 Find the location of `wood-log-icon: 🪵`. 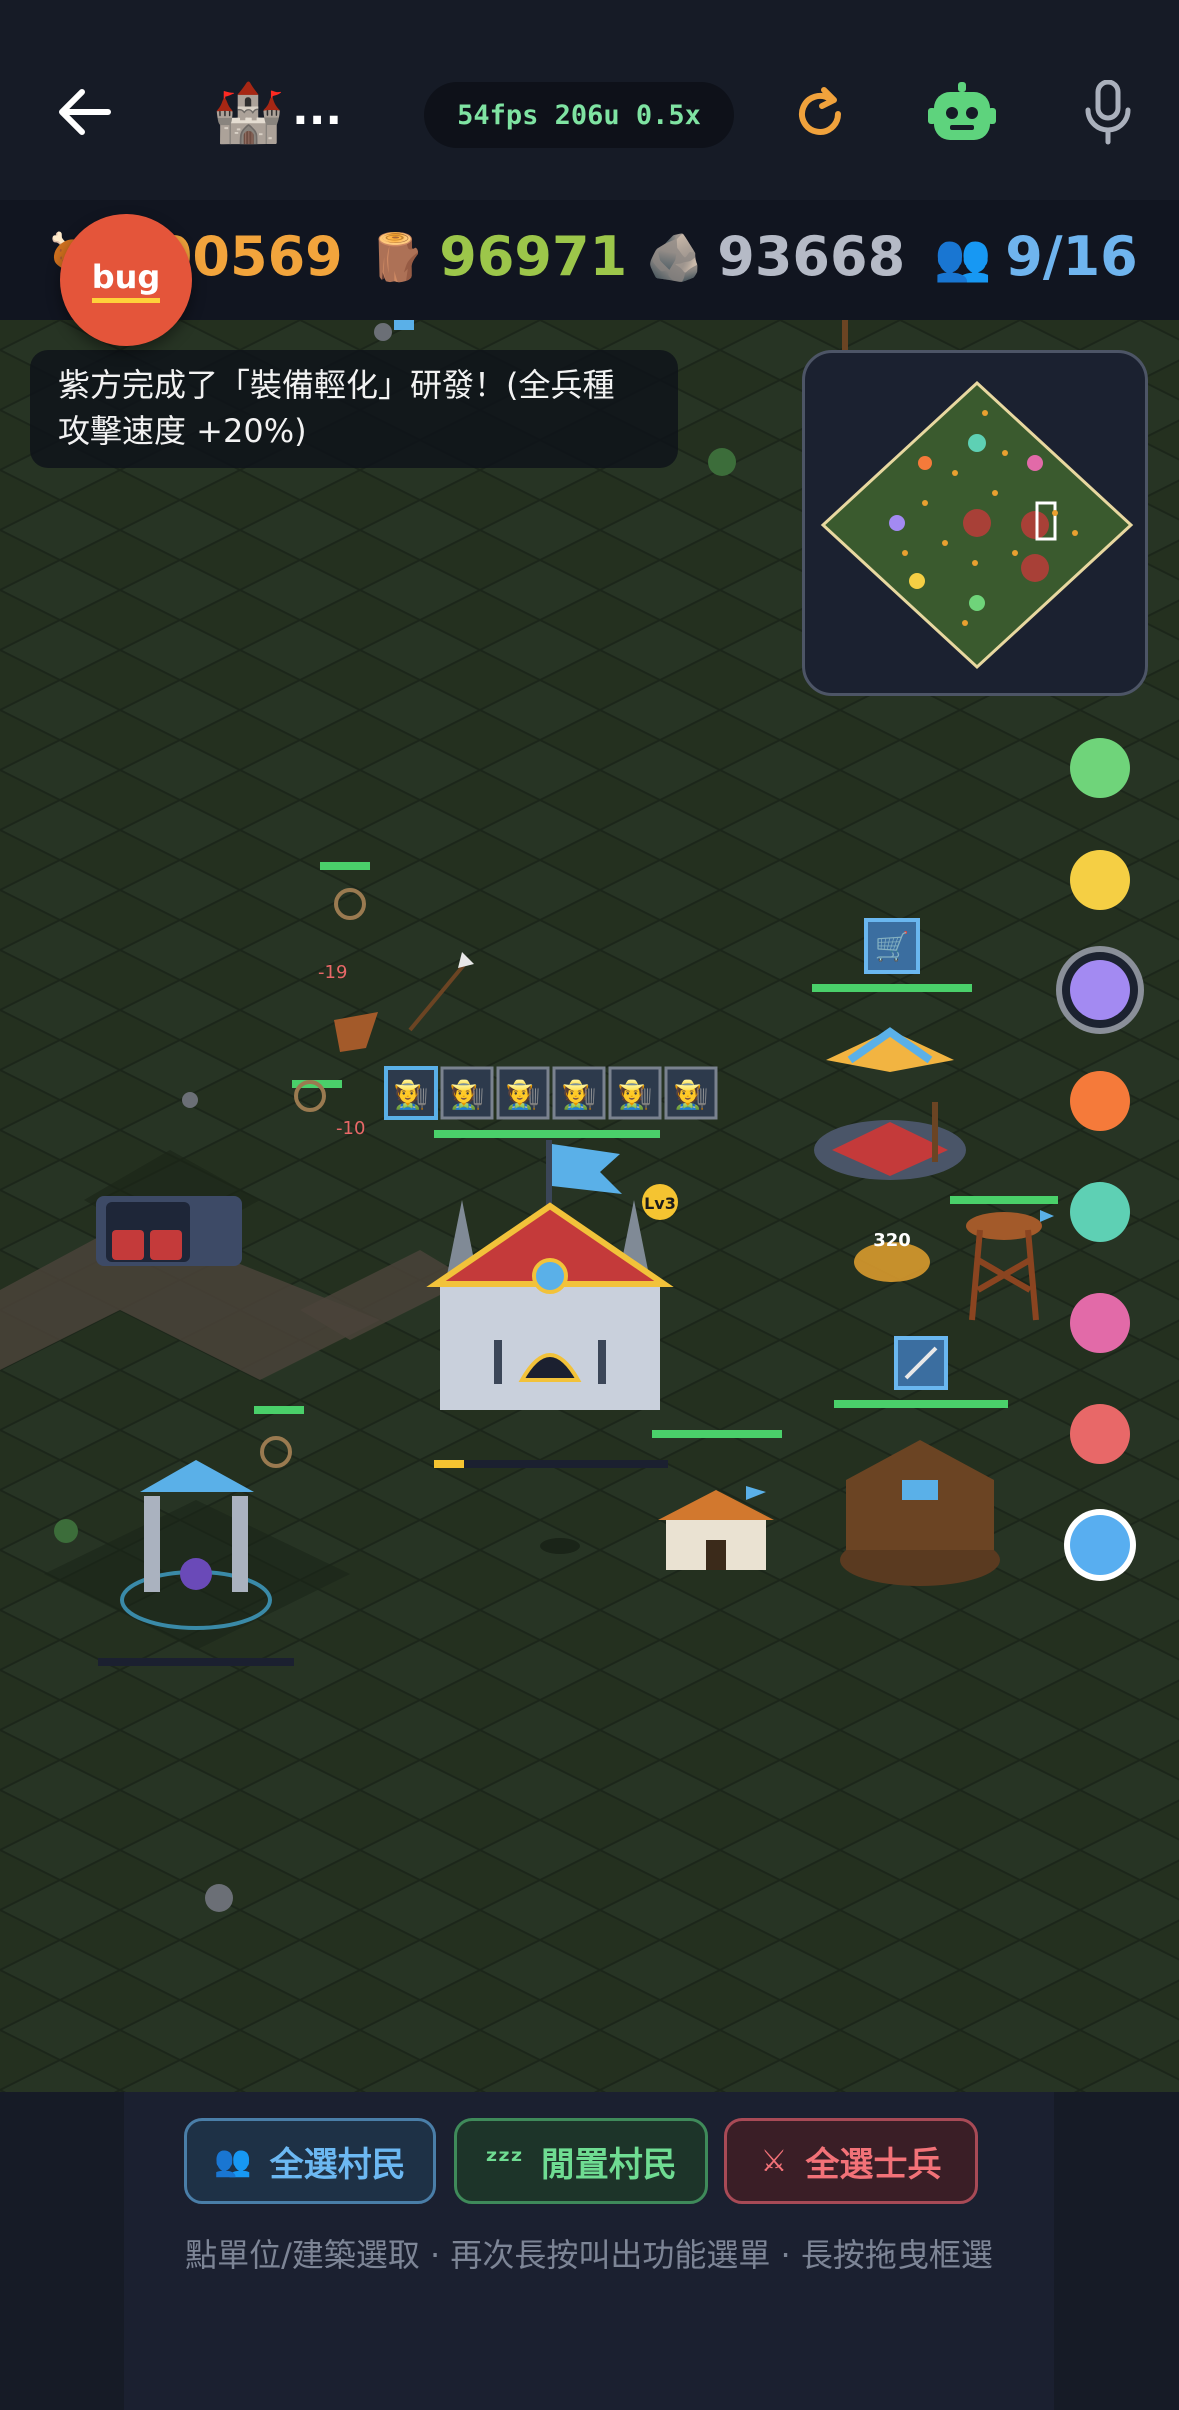

wood-log-icon: 🪵 is located at coordinates (397, 257).